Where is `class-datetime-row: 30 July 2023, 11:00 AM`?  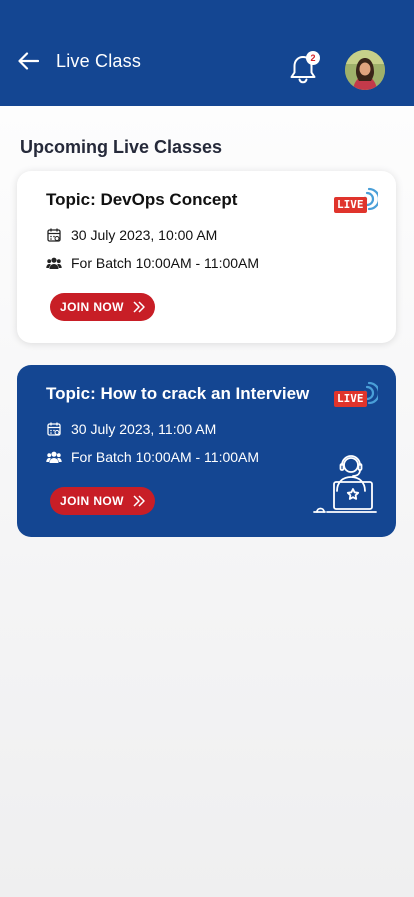 class-datetime-row: 30 July 2023, 11:00 AM is located at coordinates (131, 429).